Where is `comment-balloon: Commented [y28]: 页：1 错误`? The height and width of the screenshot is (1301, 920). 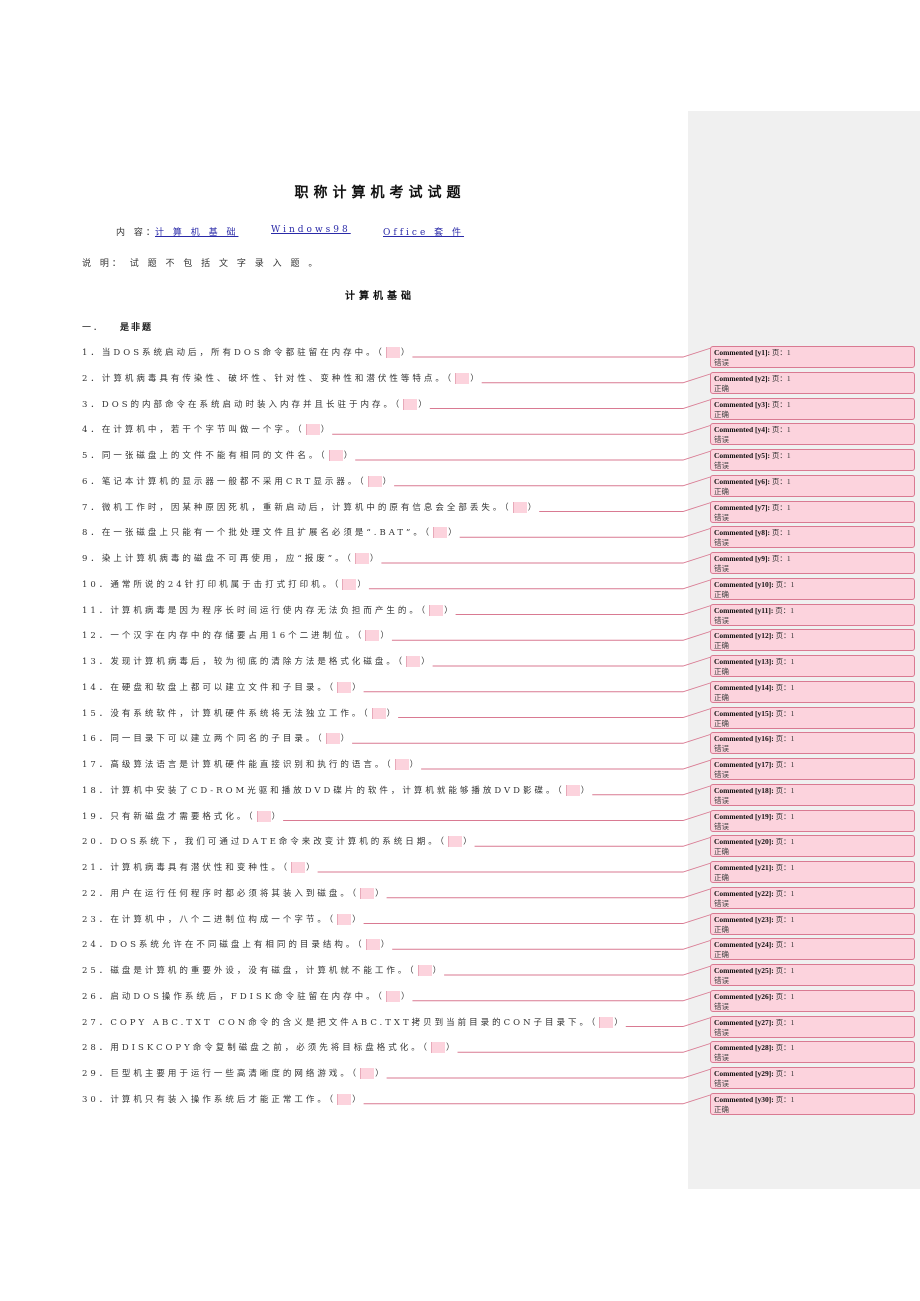
comment-balloon: Commented [y28]: 页：1 错误 is located at coordinates (812, 1052).